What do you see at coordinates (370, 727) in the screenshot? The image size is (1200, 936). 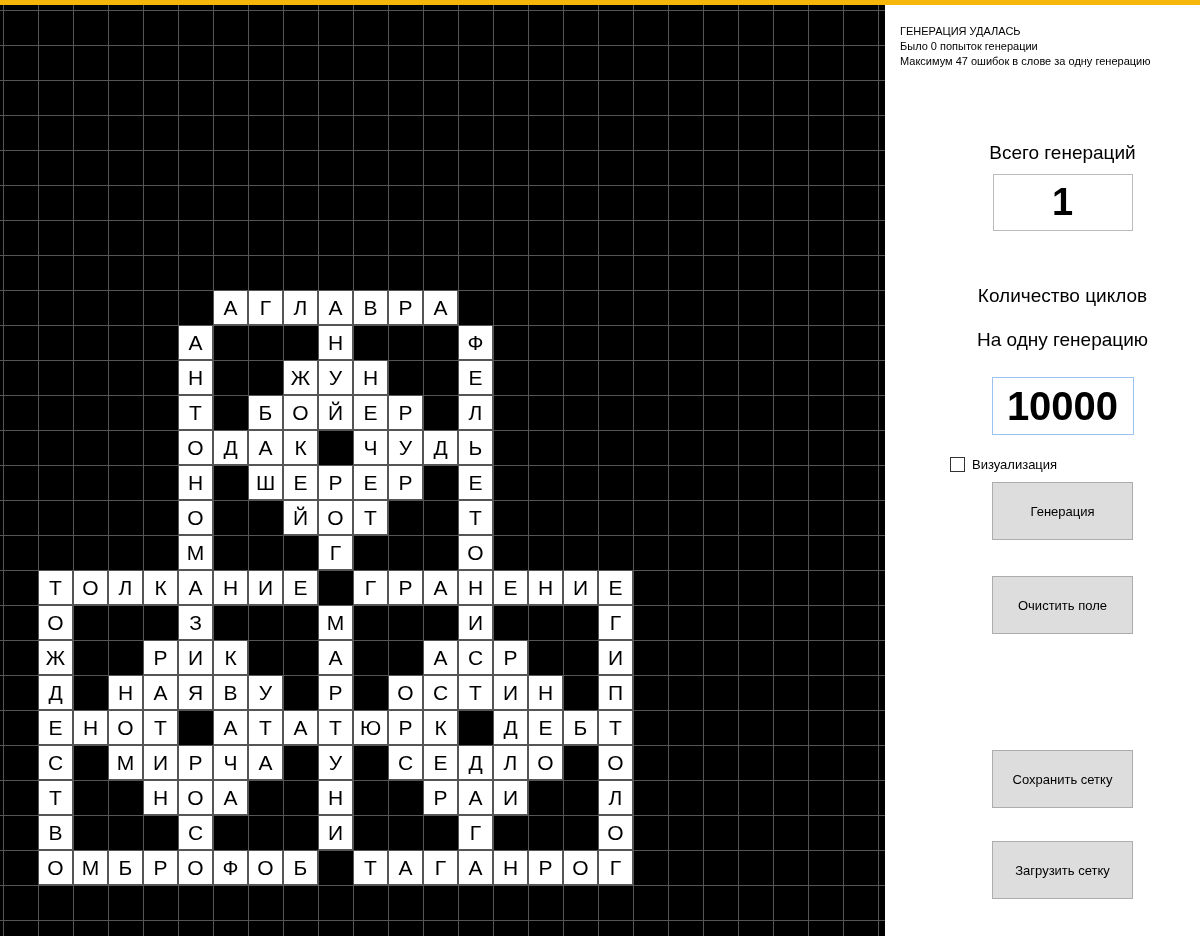 I see `letter-cell: Ю` at bounding box center [370, 727].